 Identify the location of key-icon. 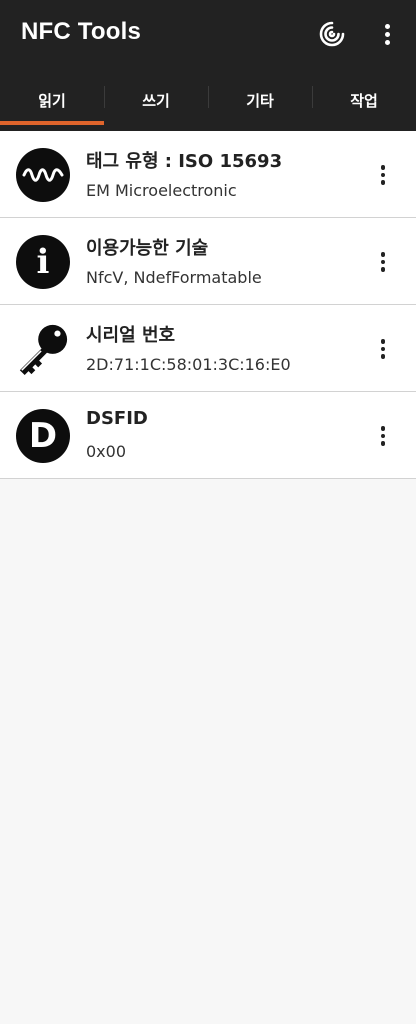
(43, 350).